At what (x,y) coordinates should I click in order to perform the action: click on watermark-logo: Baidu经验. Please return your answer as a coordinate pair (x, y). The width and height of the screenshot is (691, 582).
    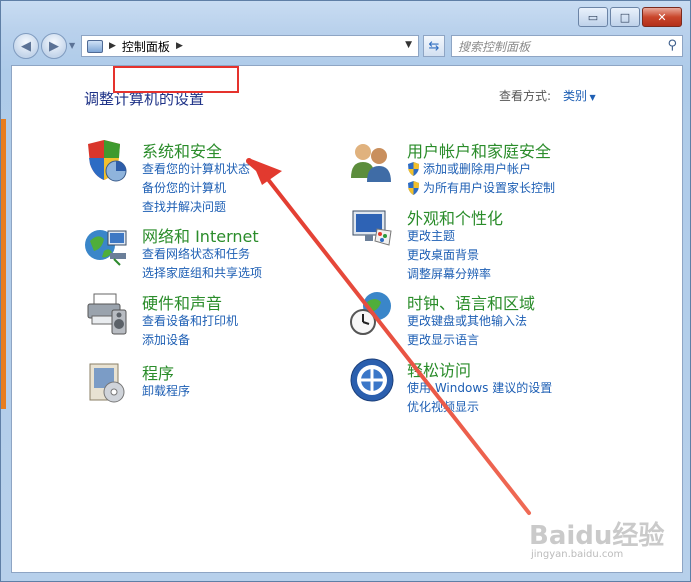
    Looking at the image, I should click on (597, 536).